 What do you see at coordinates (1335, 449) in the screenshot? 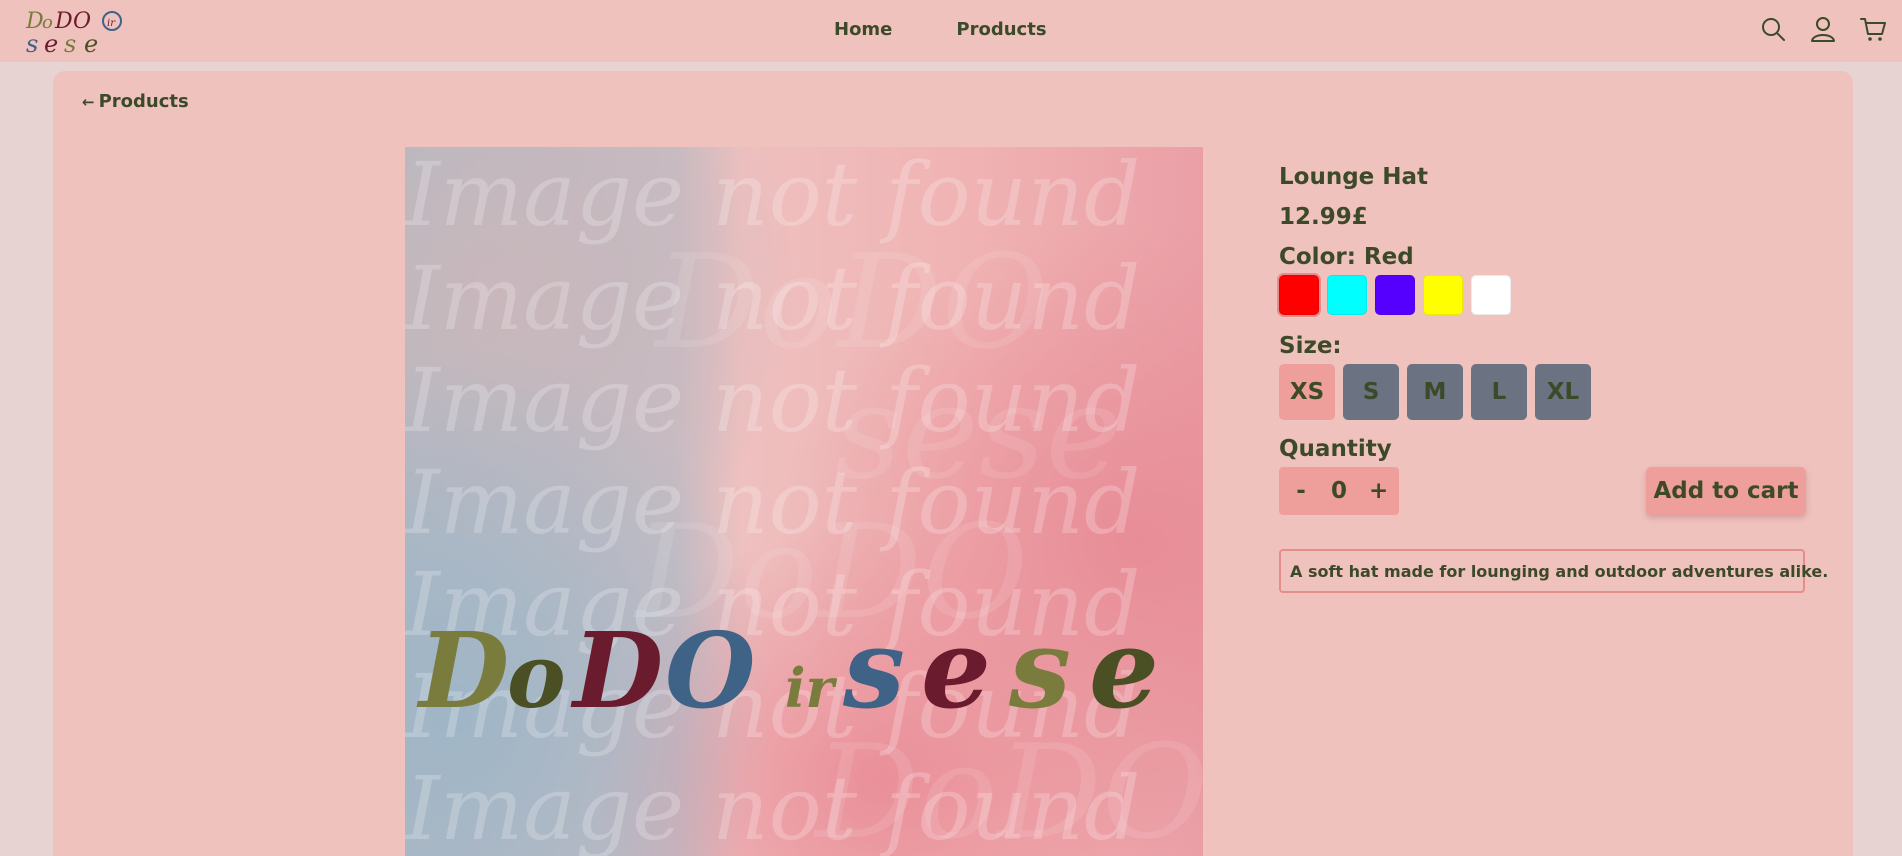
I see `quantity-label: Quantity` at bounding box center [1335, 449].